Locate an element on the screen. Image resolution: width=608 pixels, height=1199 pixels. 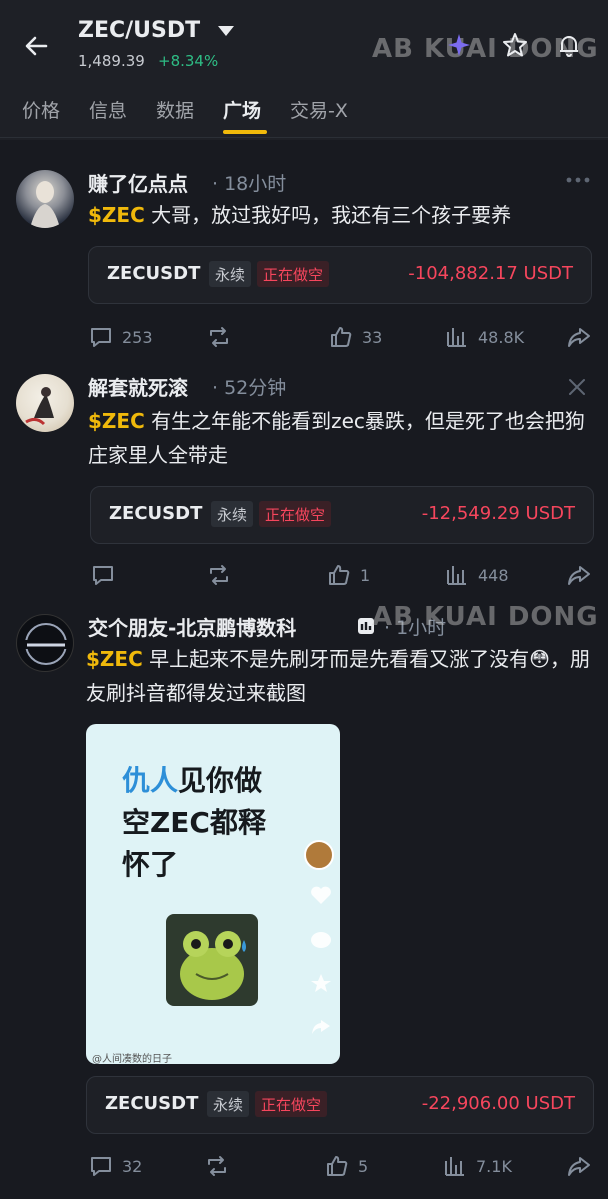
image-caption-text: 仇人见你做 空ZEC都释 怀了 is located at coordinates (194, 822).